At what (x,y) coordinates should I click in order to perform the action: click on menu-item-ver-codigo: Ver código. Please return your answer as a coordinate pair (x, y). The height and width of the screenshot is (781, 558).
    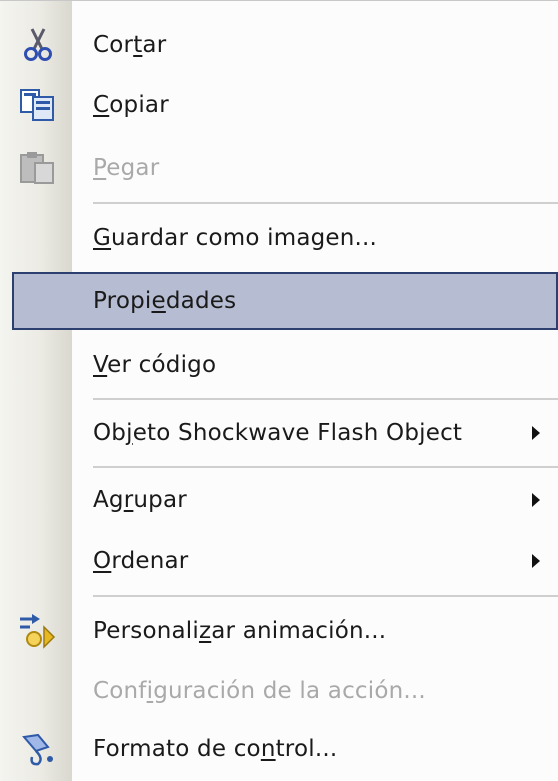
    Looking at the image, I should click on (279, 365).